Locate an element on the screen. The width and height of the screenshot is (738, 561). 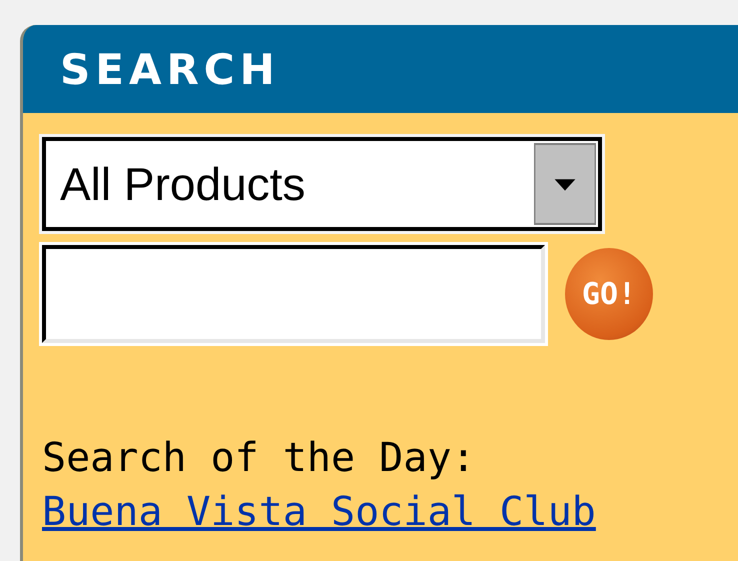
dropdown-arrow-icon is located at coordinates (565, 184).